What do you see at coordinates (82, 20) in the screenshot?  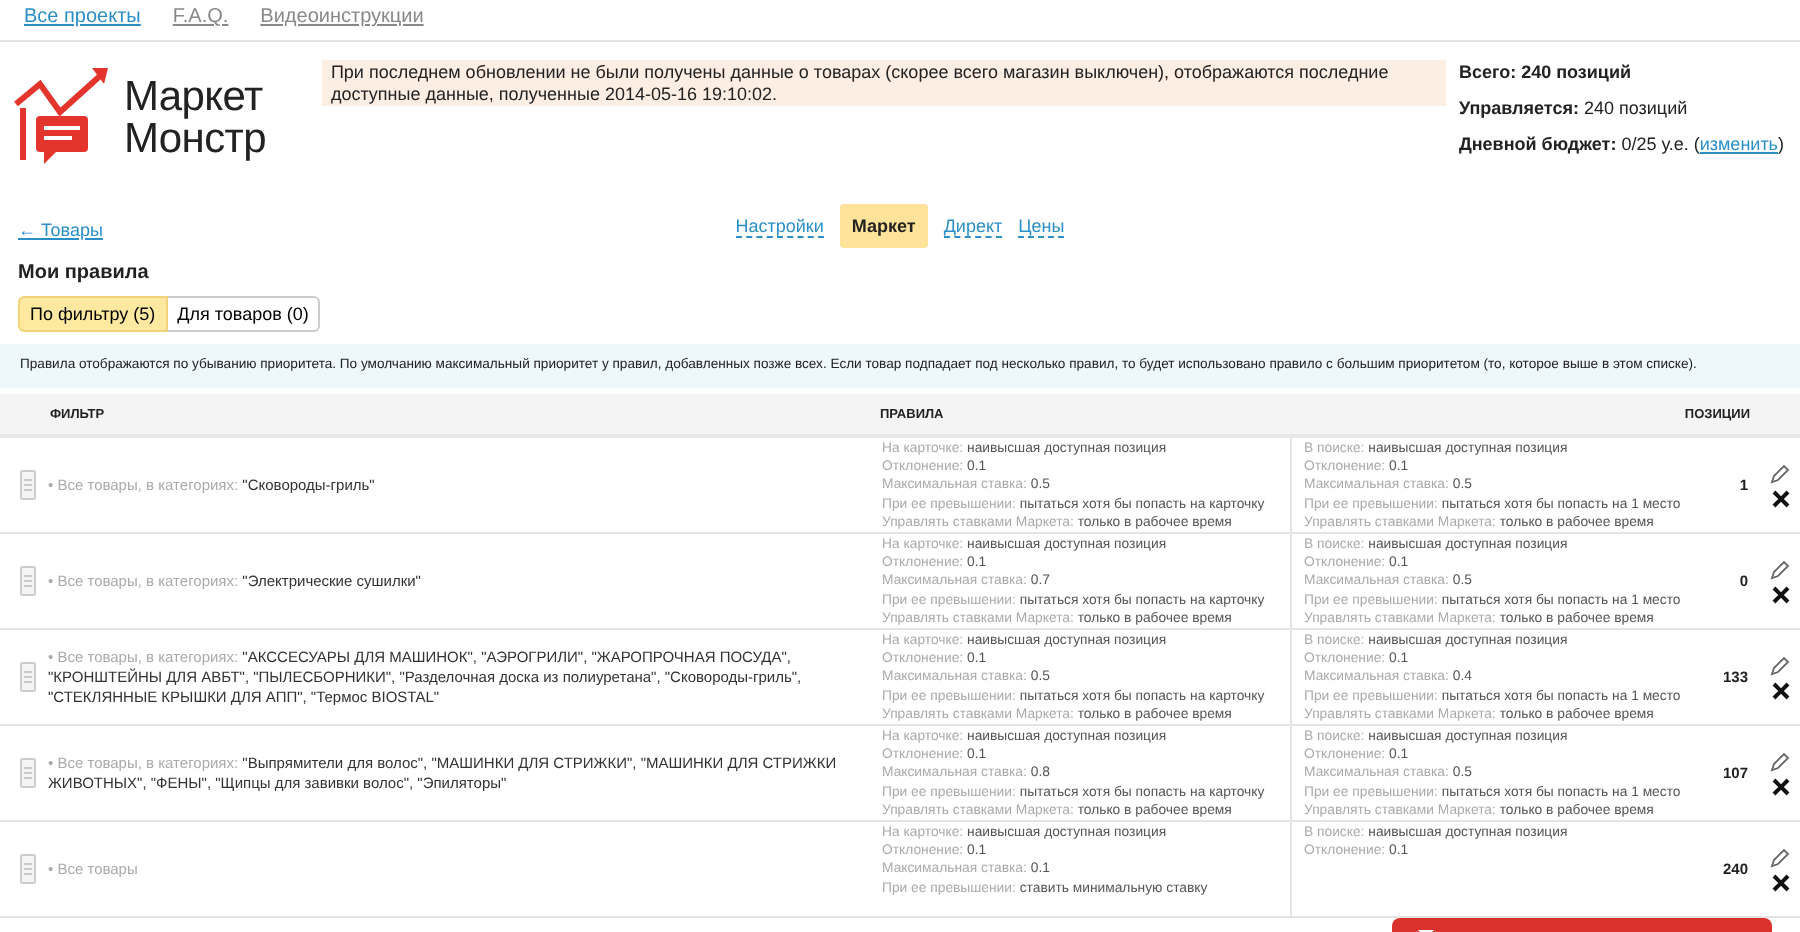 I see `nav-link: Все проекты` at bounding box center [82, 20].